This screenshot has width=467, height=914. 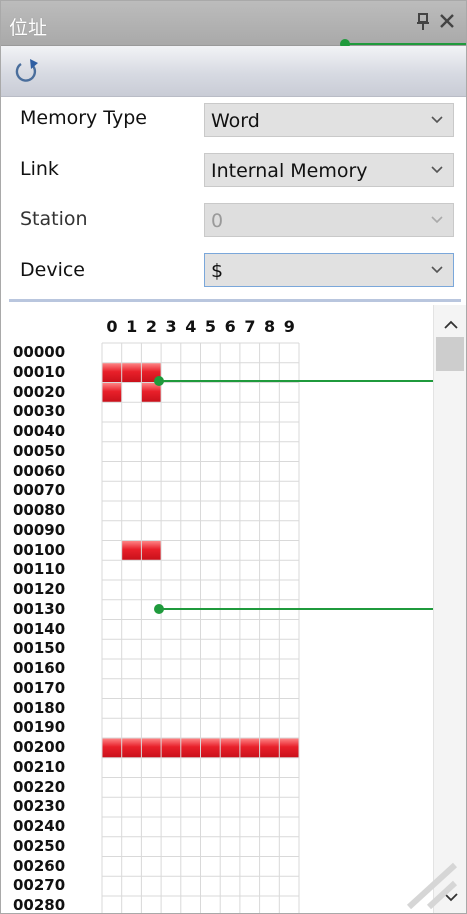 What do you see at coordinates (39, 648) in the screenshot?
I see `row-address-label: 00150` at bounding box center [39, 648].